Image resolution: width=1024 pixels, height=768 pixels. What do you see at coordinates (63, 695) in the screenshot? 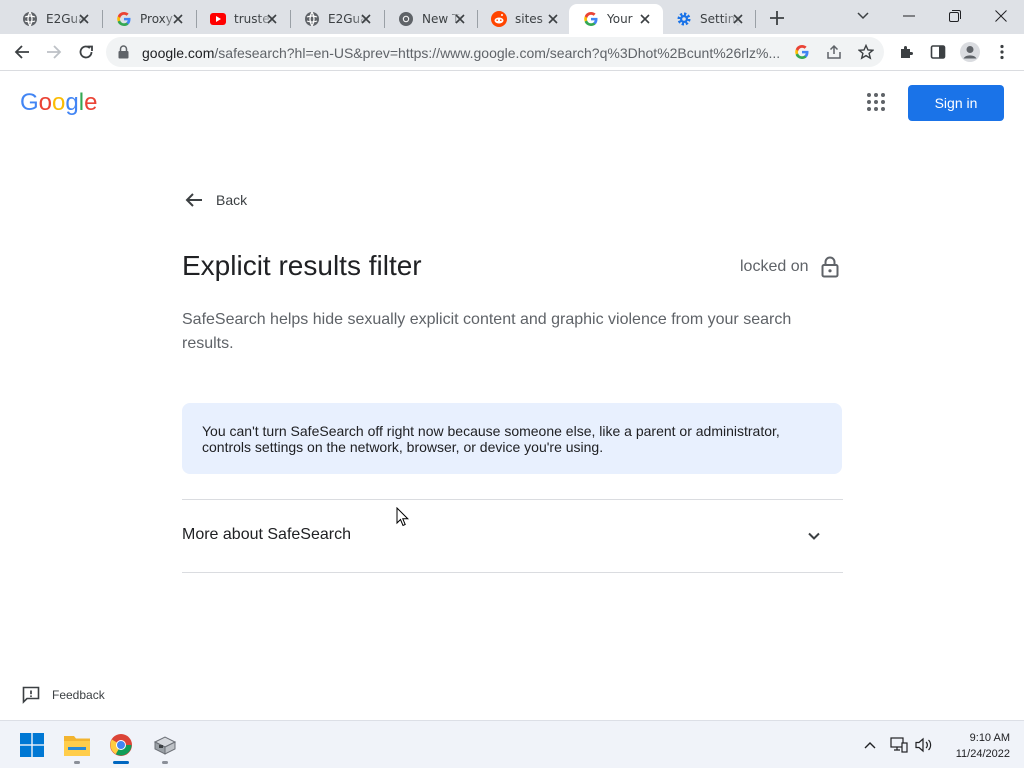
I see `feedback-link: Feedback` at bounding box center [63, 695].